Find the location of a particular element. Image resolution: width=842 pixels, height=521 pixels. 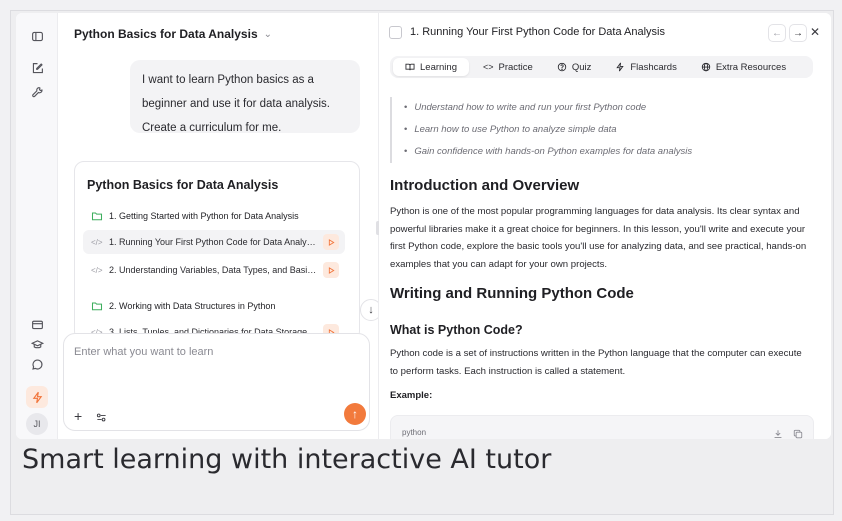

tab-quiz: Quiz is located at coordinates (574, 67).